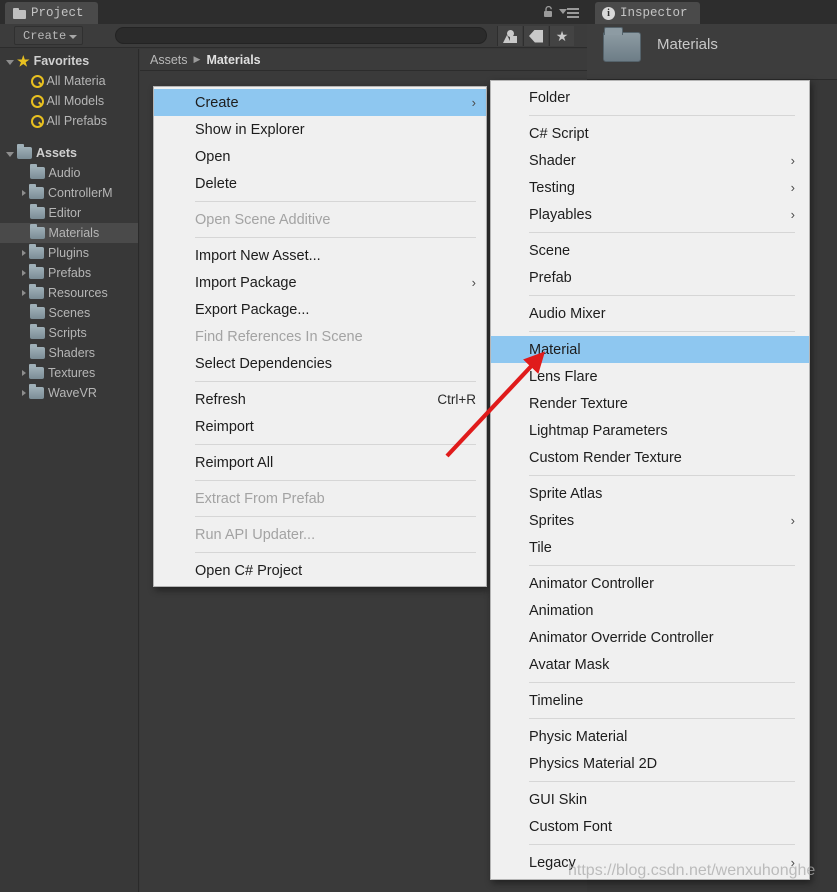  I want to click on submenu-item-playables: Playables ›, so click(650, 214).